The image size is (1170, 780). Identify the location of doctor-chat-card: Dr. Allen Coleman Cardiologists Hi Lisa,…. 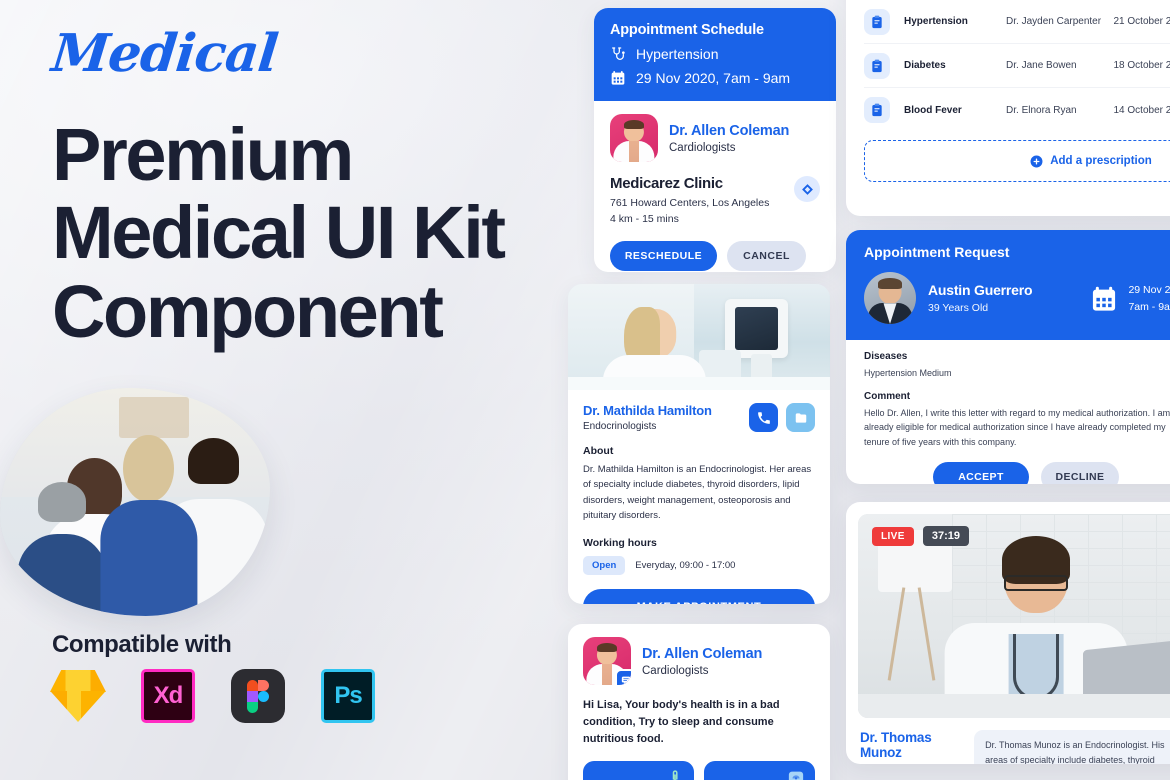
(699, 702).